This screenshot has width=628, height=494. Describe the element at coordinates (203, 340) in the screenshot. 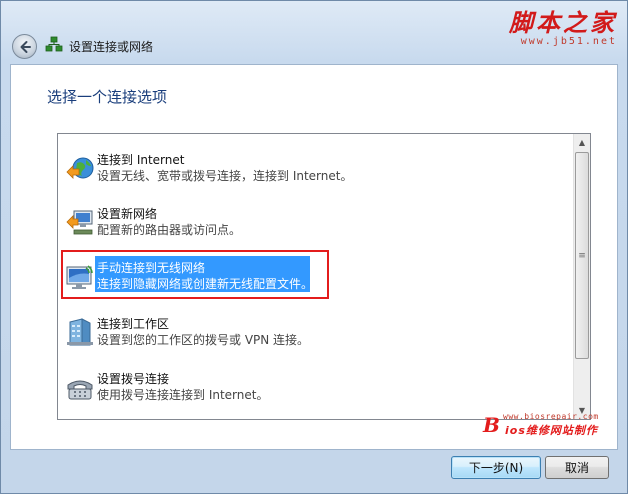

I see `option-description: 设置到您的工作区的拨号或 VPN 连接。` at that location.